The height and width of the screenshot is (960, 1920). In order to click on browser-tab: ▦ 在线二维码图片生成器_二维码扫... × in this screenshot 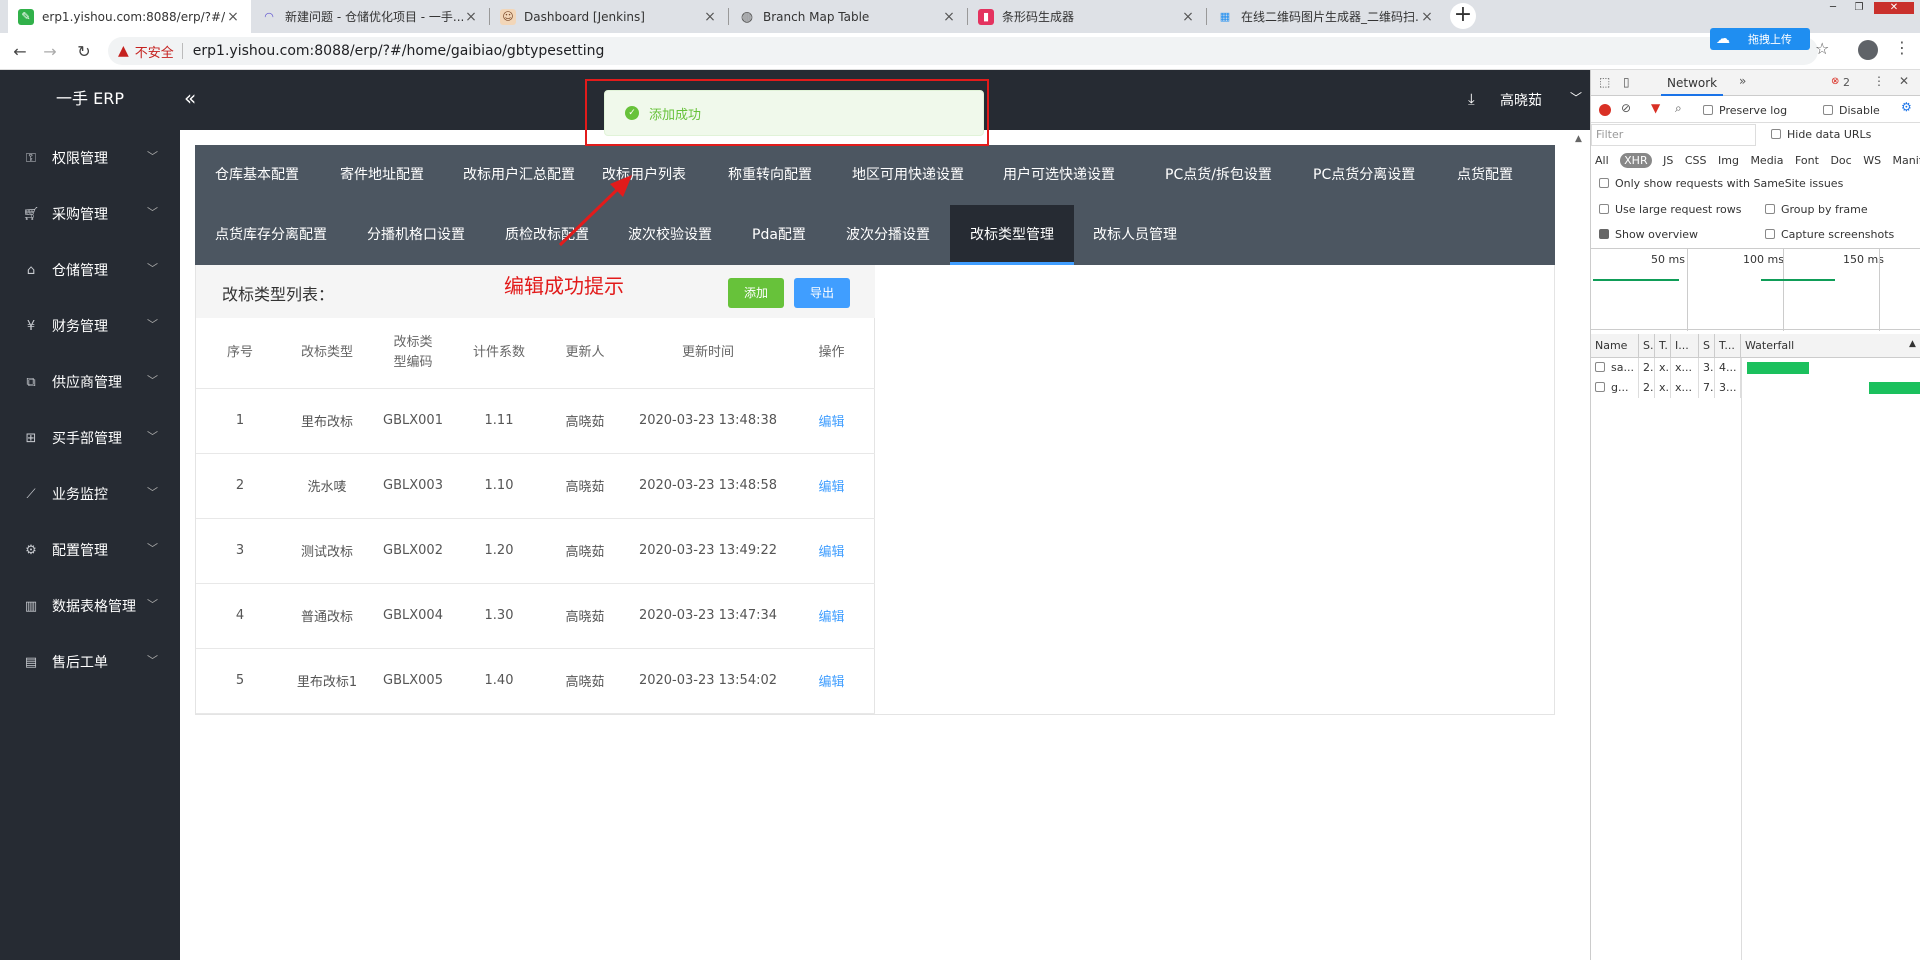, I will do `click(1326, 16)`.